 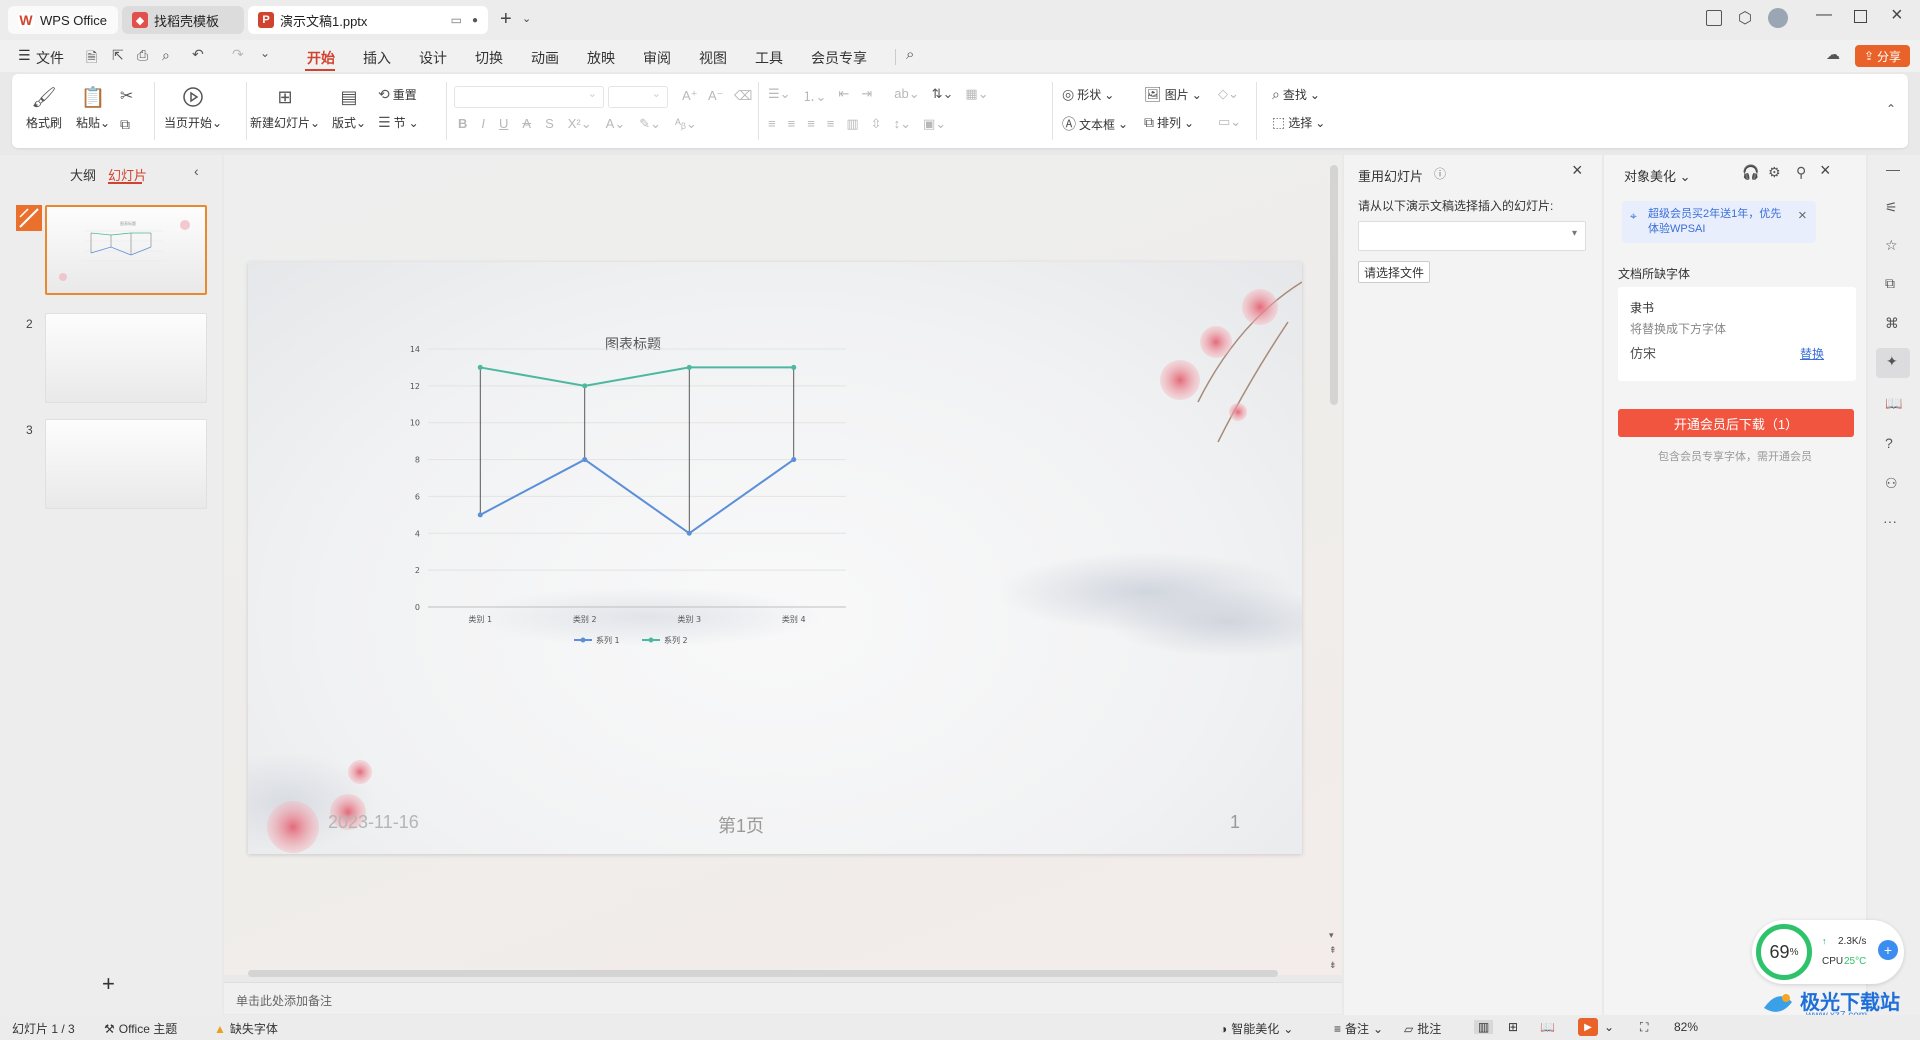 I want to click on layout-icon, so click(x=1714, y=18).